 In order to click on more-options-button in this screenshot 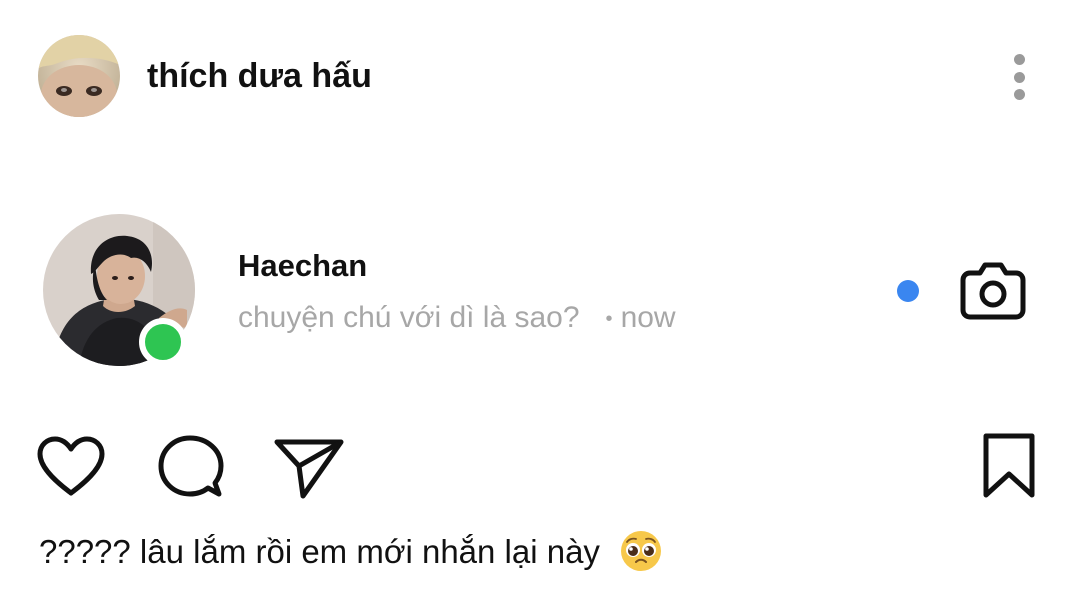, I will do `click(1019, 77)`.